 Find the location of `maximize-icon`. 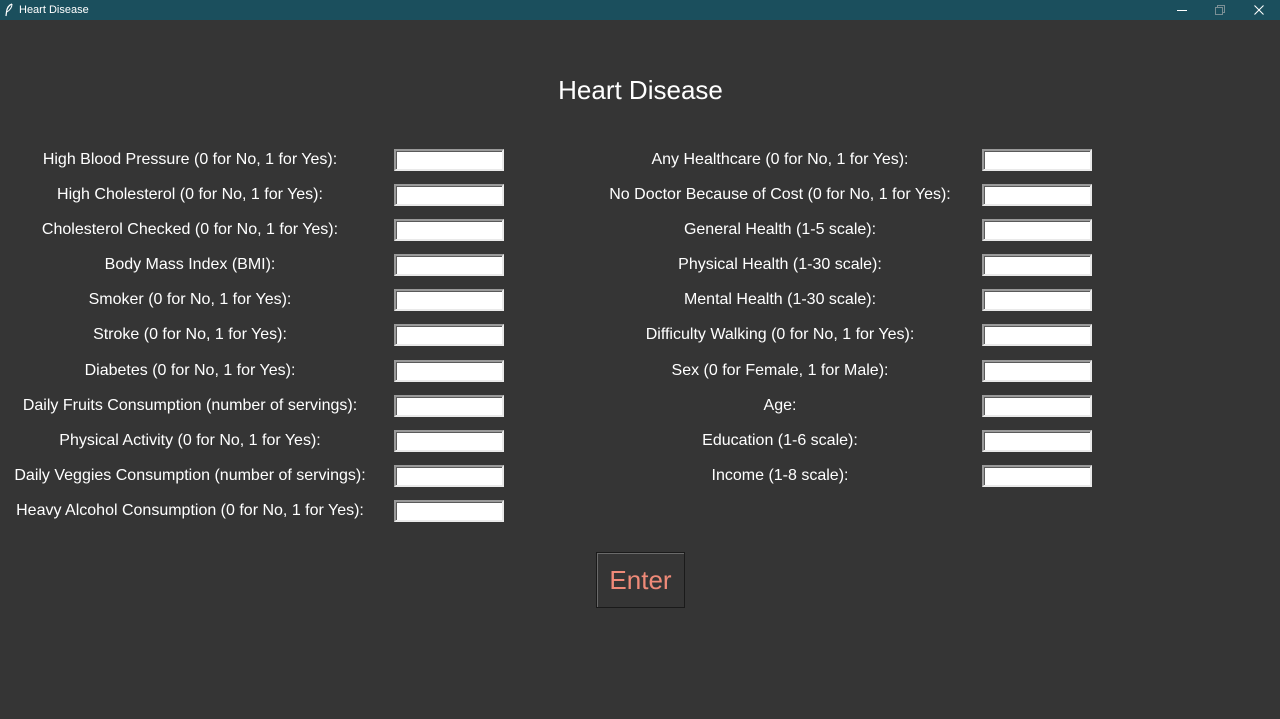

maximize-icon is located at coordinates (1220, 10).